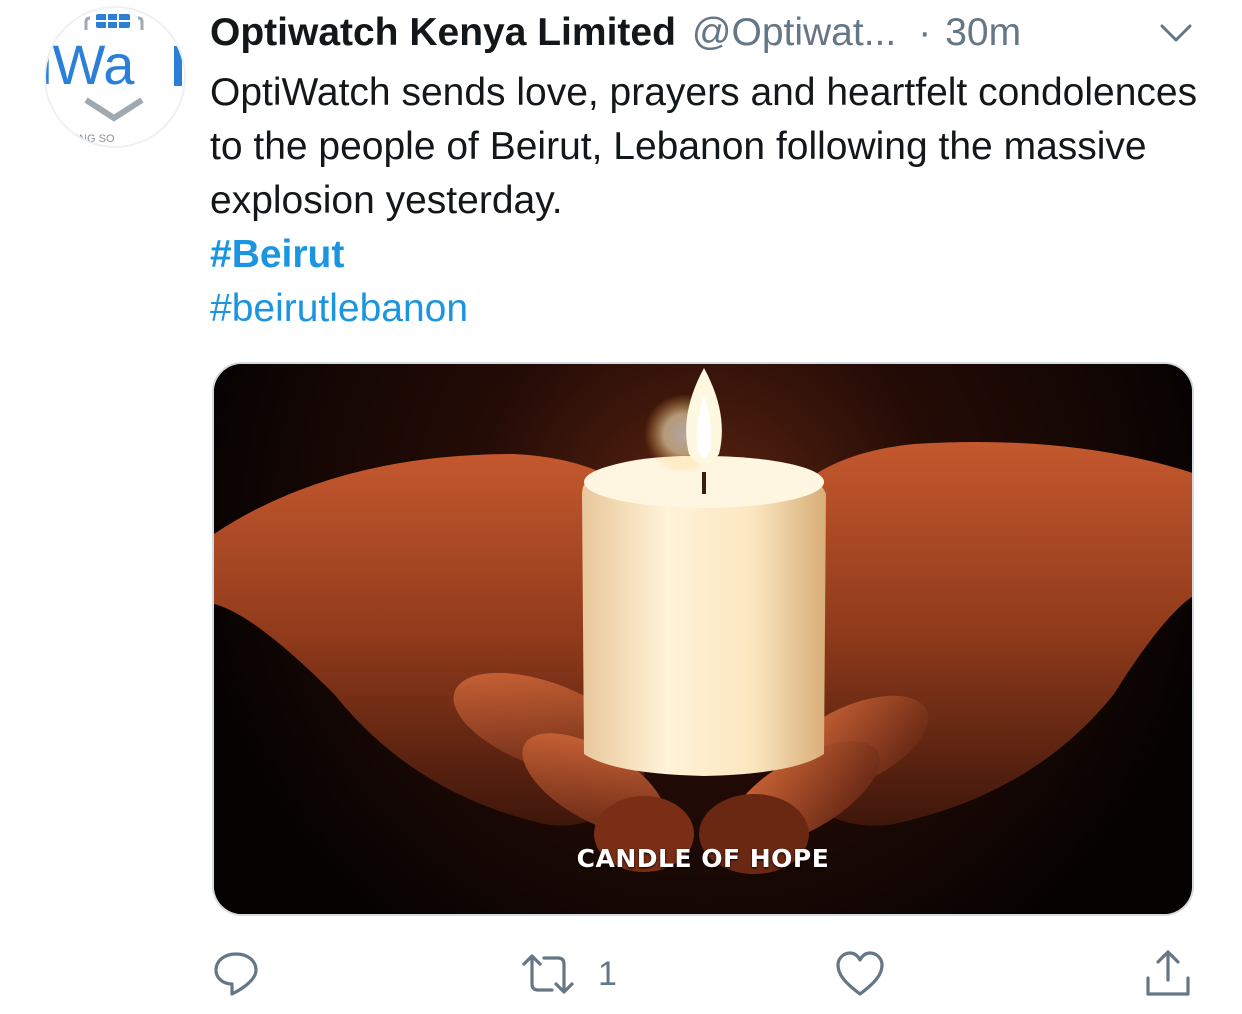  I want to click on retweet-icon, so click(548, 974).